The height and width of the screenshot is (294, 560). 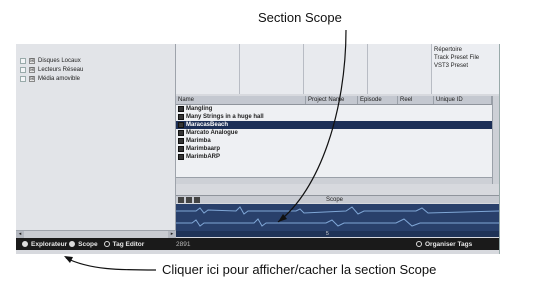 I want to click on callout-section-scope: Section Scope, so click(x=300, y=17).